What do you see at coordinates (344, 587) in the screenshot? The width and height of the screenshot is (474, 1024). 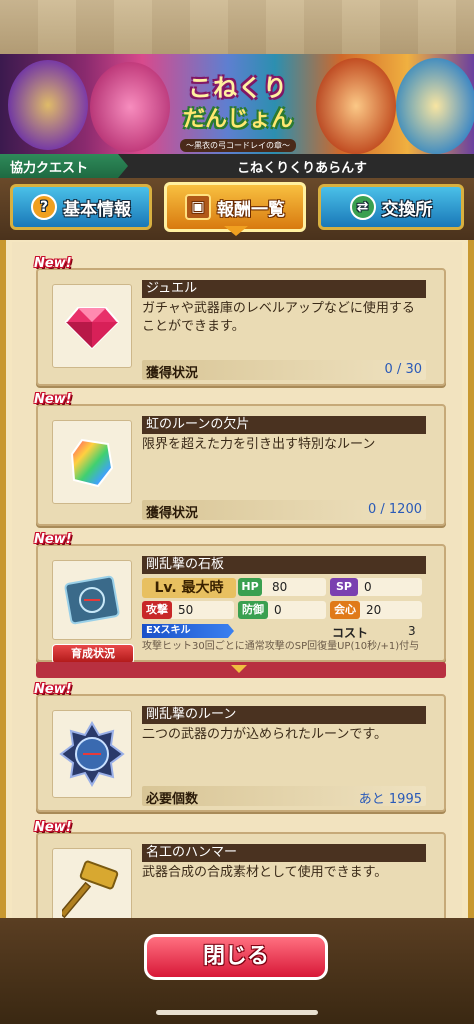 I see `stat-sp-label: SP` at bounding box center [344, 587].